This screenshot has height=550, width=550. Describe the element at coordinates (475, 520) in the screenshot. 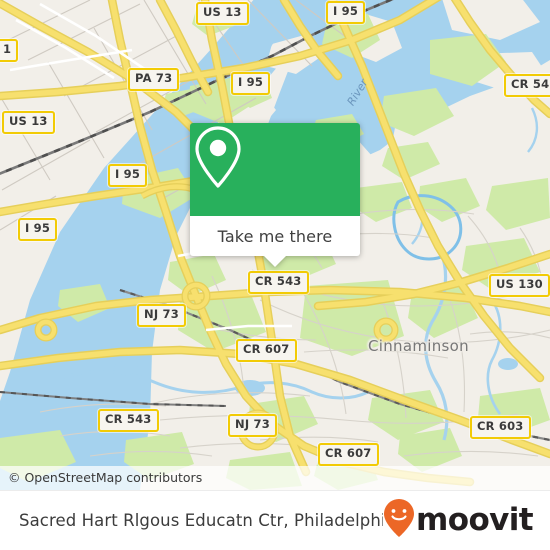

I see `moovit-wordmark: moovit` at that location.